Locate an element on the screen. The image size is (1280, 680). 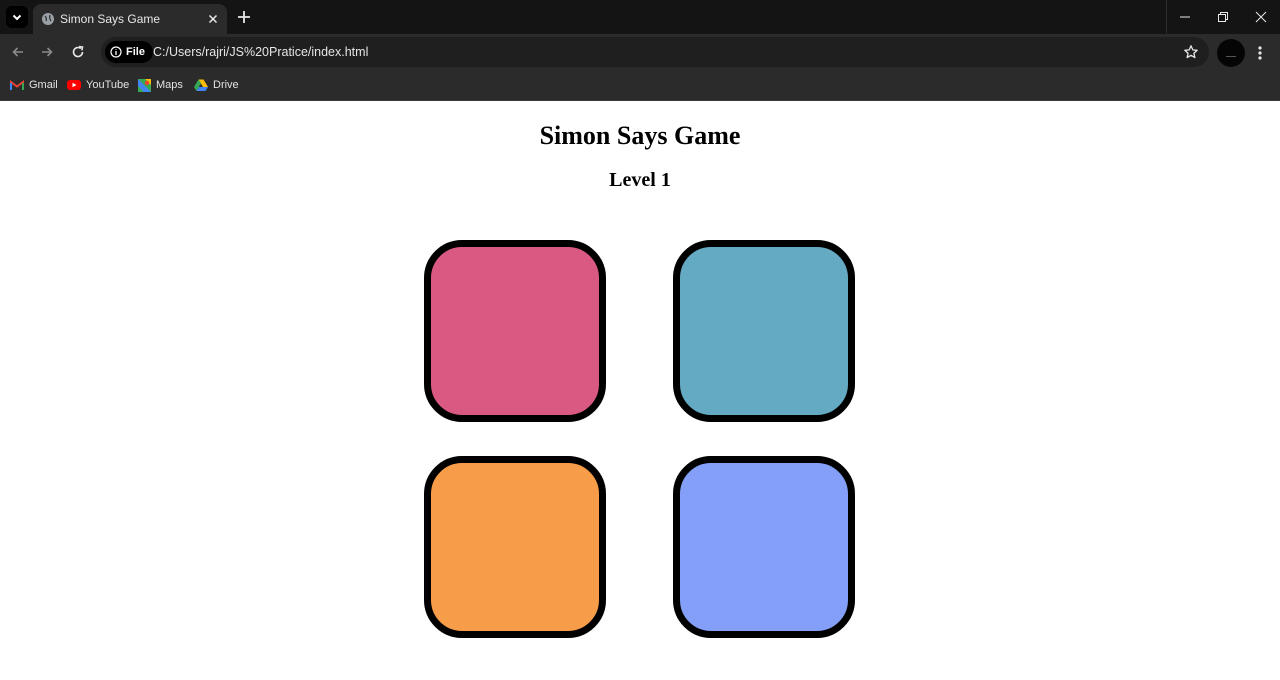
simon-button-purple is located at coordinates (764, 547).